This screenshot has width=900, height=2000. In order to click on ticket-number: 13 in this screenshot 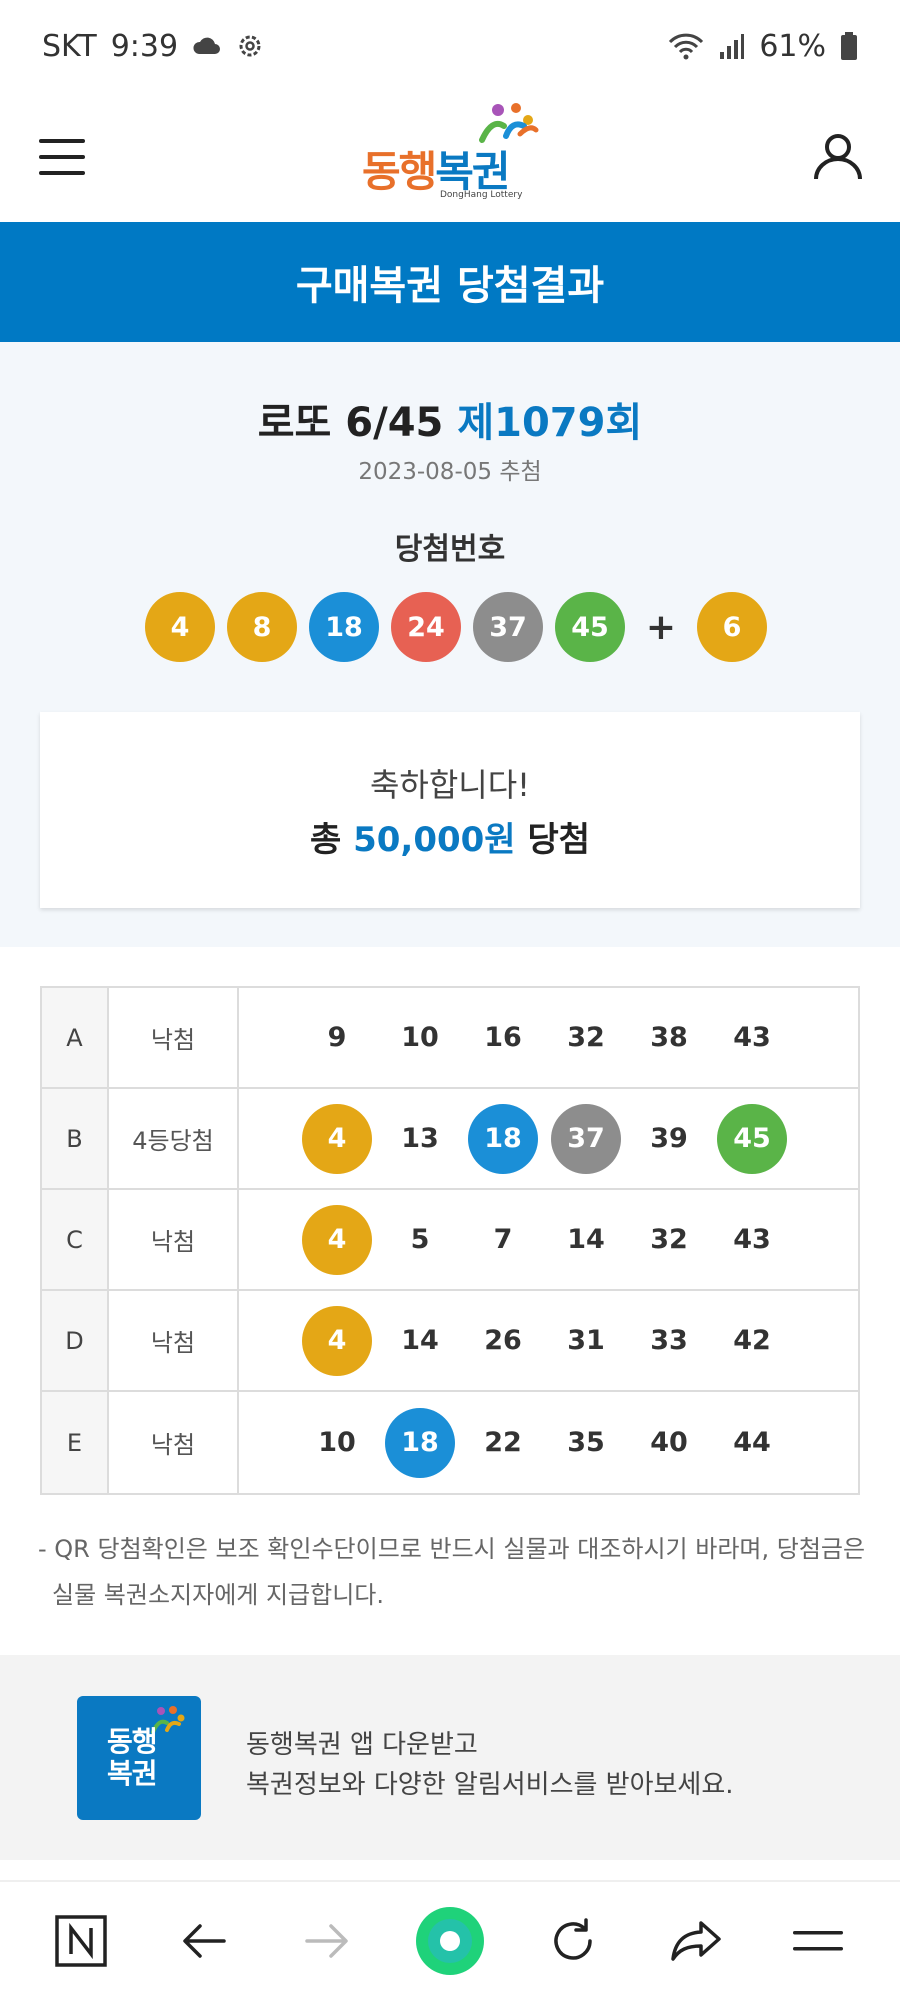, I will do `click(420, 1138)`.